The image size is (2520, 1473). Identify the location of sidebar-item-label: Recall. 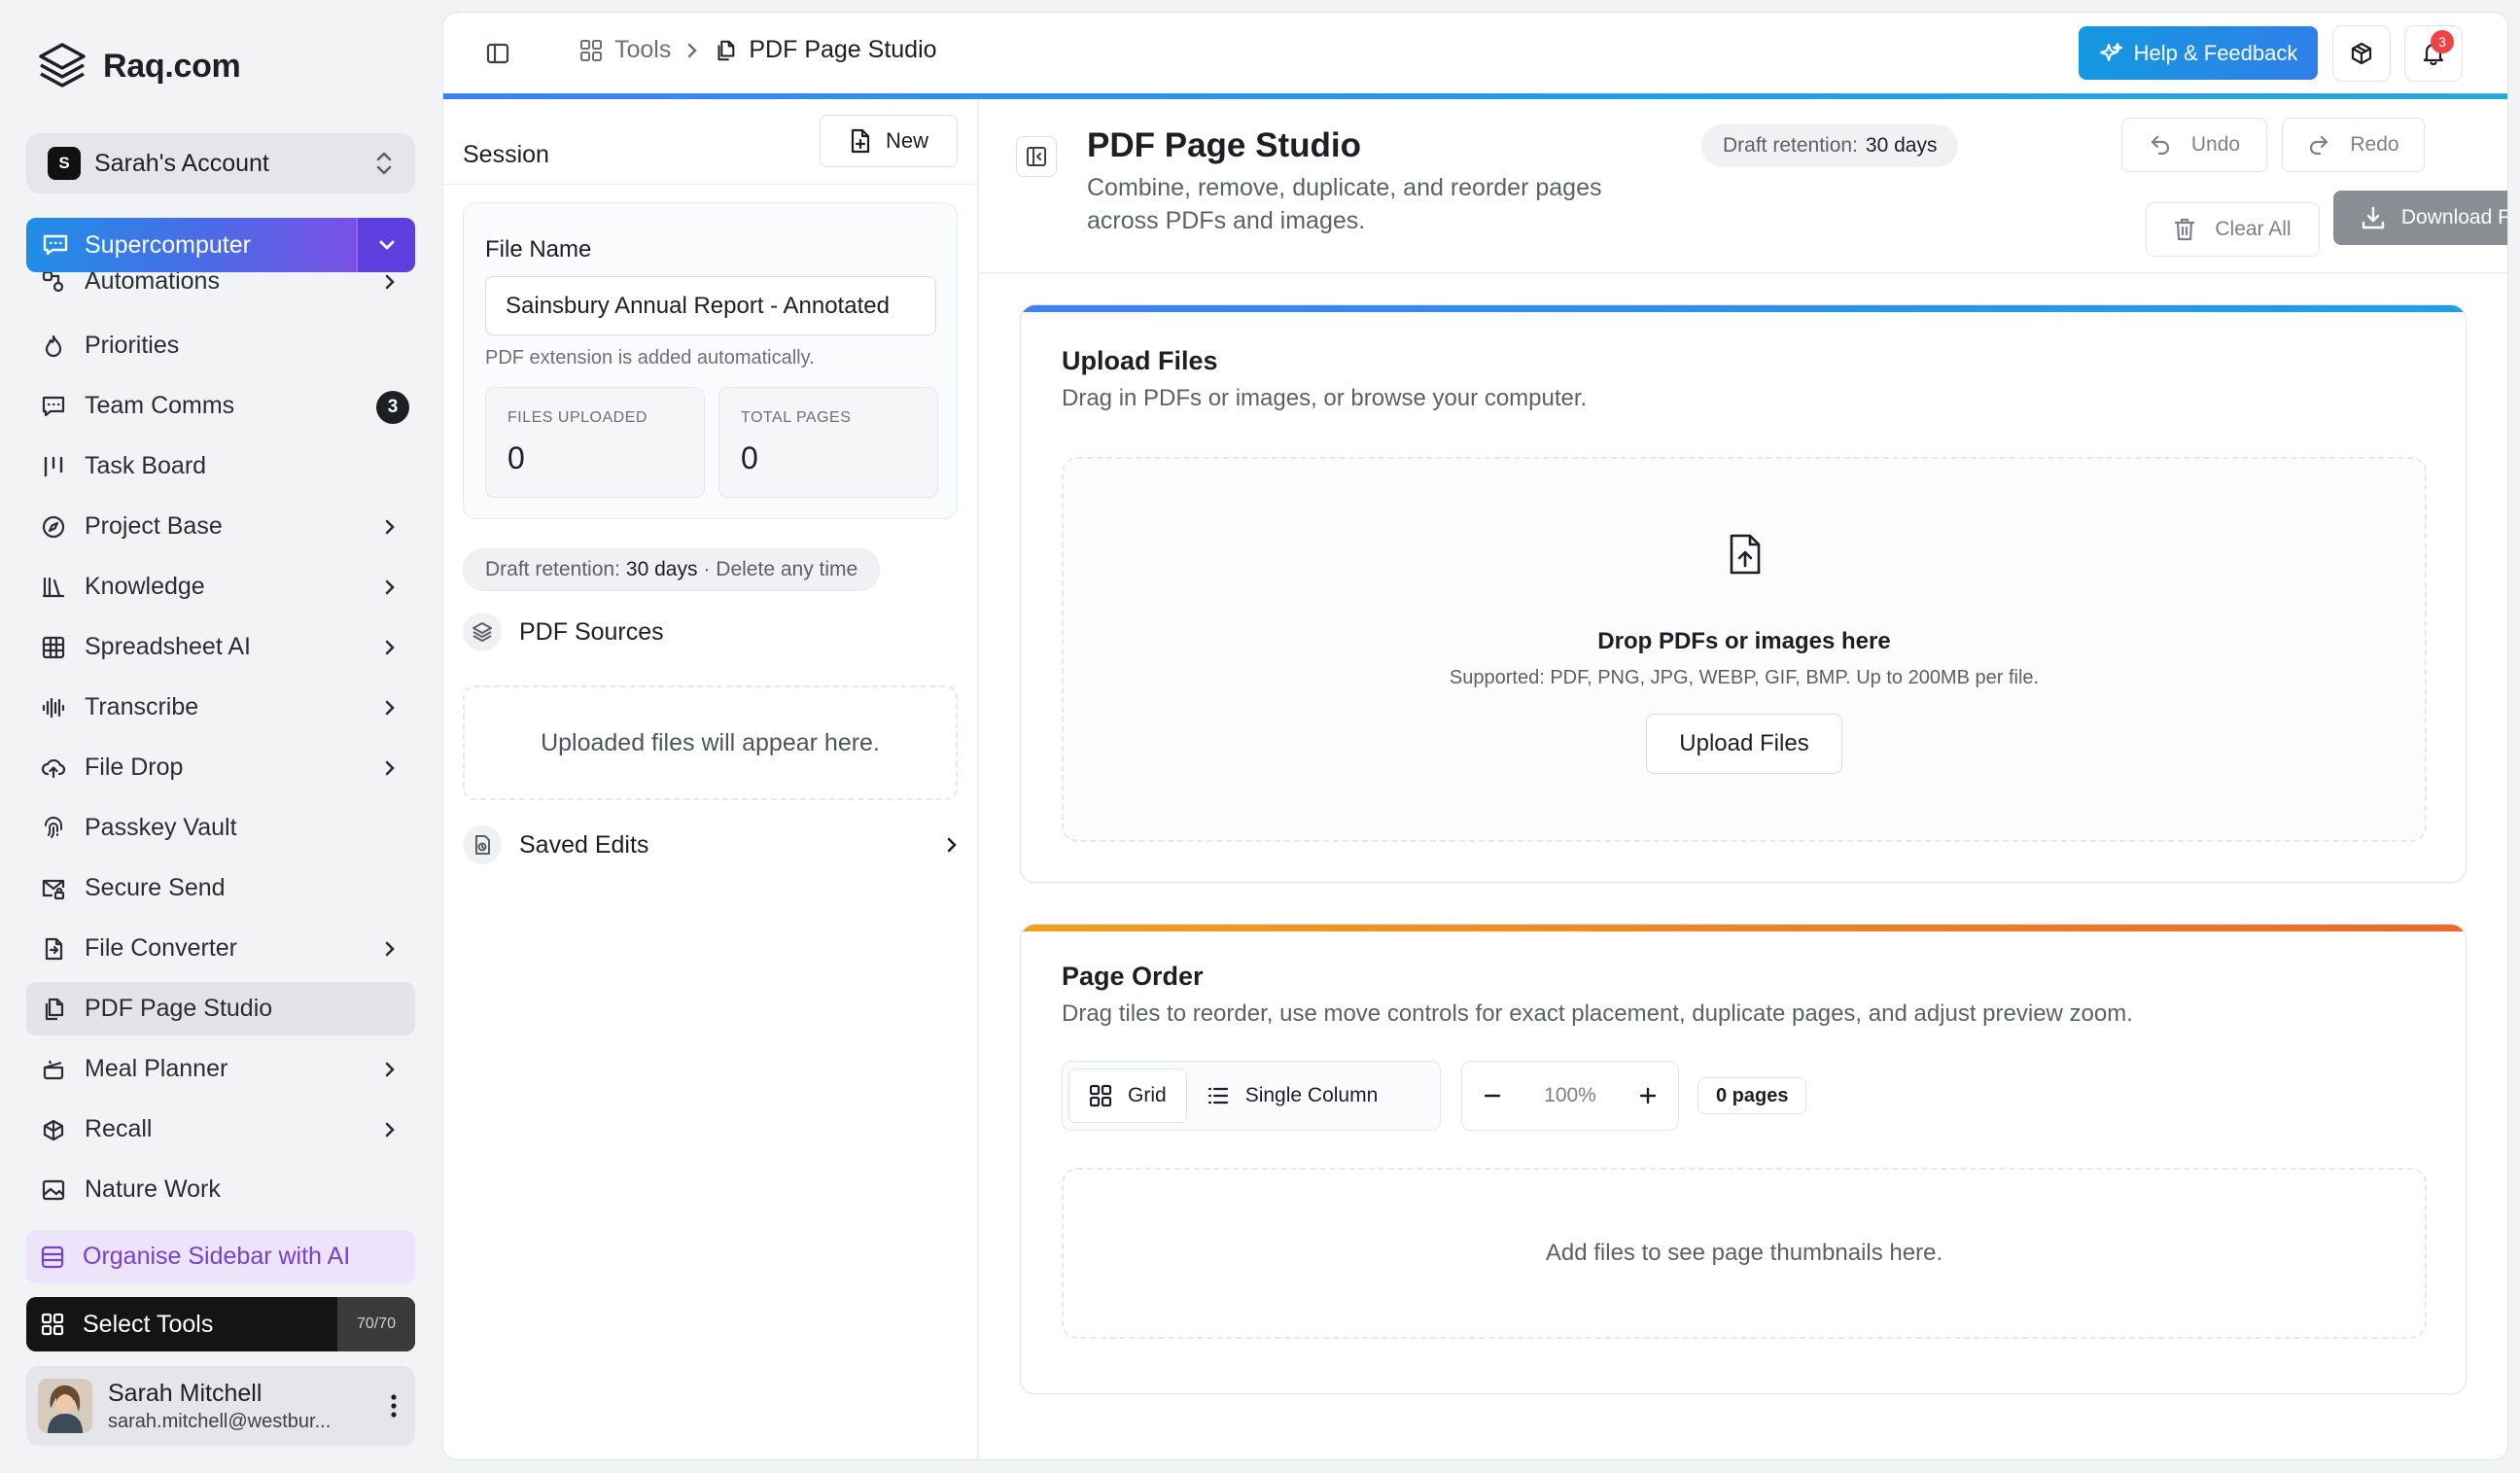
(119, 1128).